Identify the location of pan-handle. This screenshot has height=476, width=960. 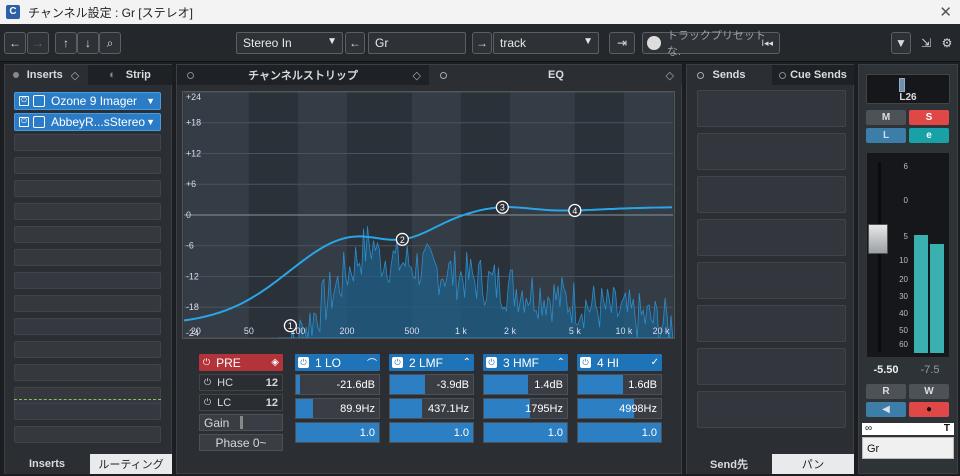
(902, 85).